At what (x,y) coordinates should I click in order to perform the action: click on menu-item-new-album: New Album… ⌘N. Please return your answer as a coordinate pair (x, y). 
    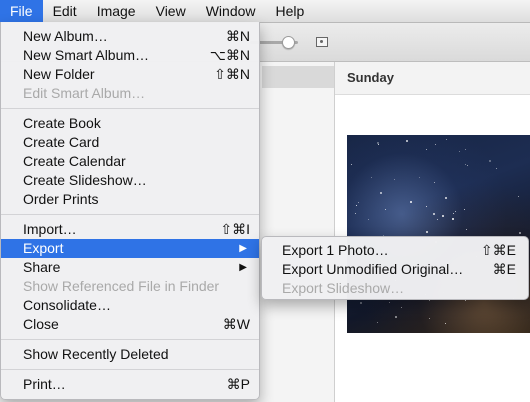
    Looking at the image, I should click on (130, 36).